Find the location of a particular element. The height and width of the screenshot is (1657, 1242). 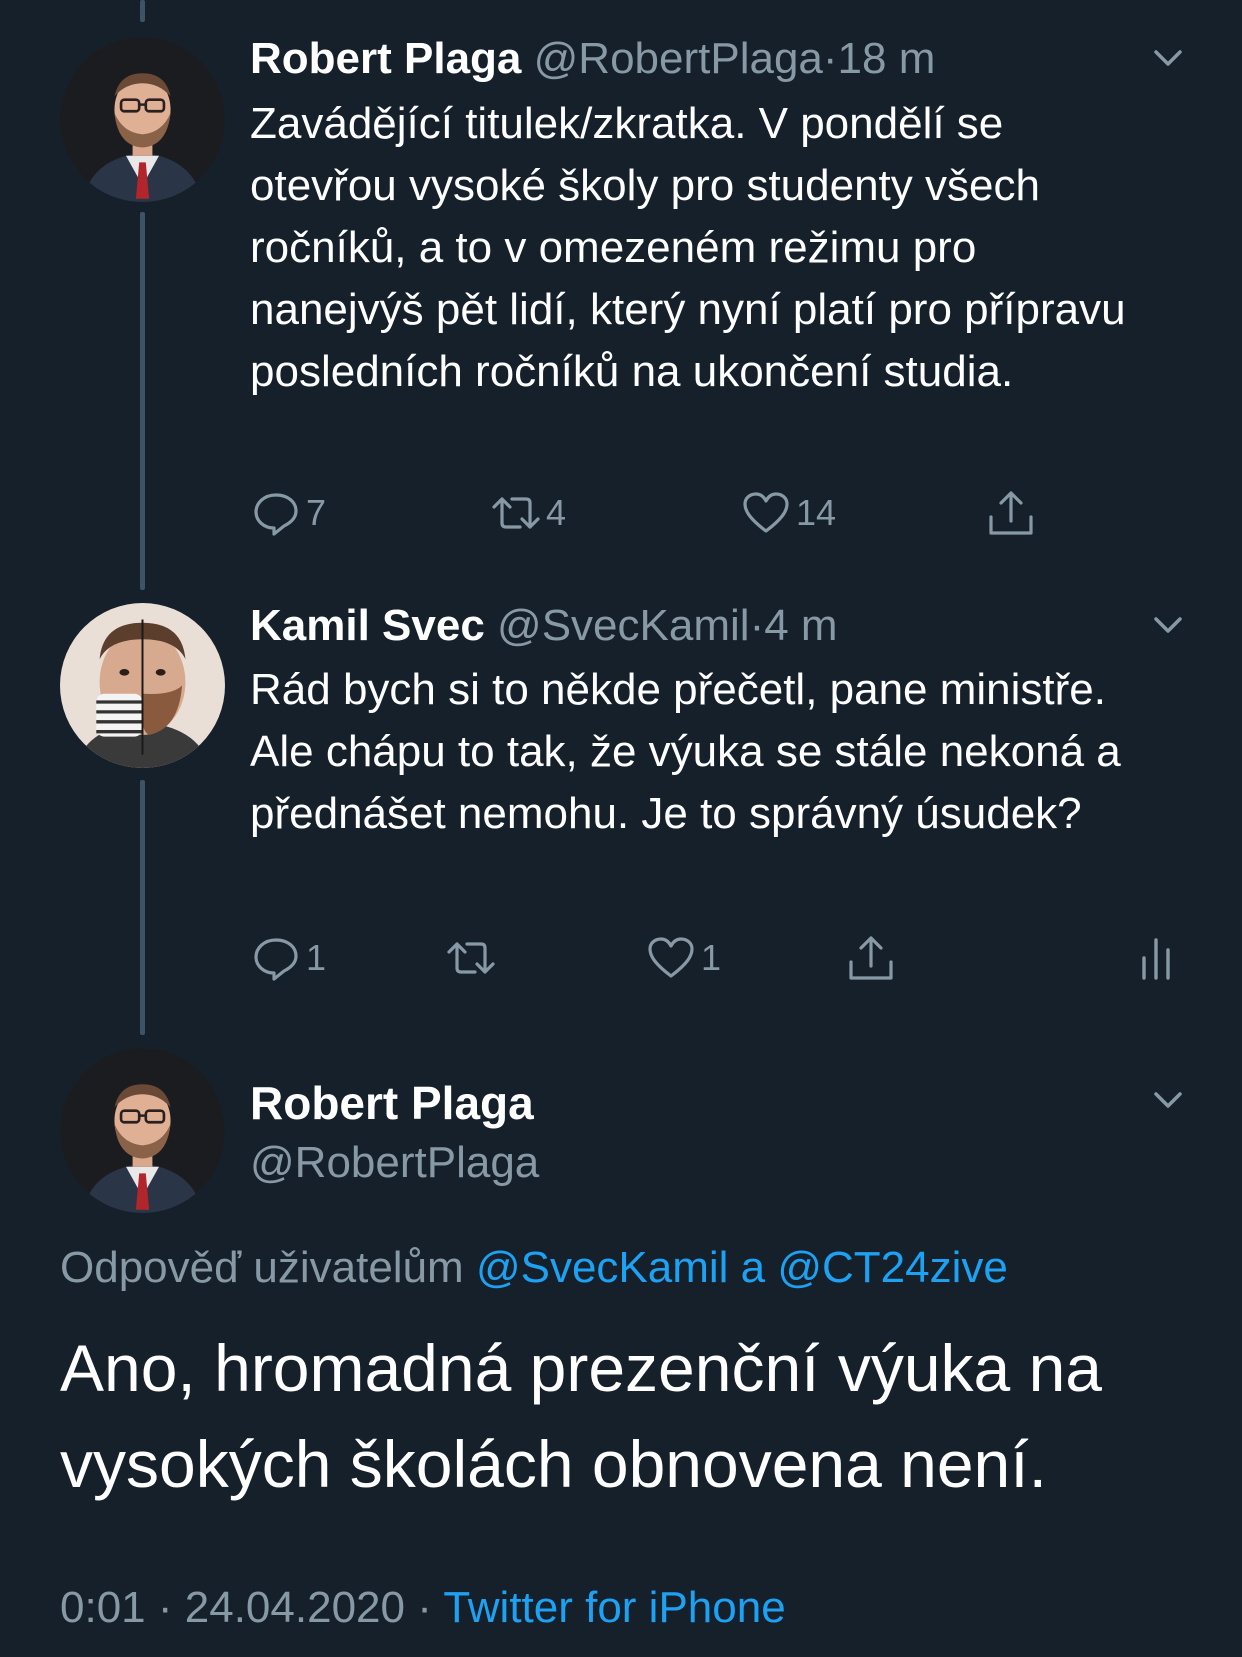

reply-button: 7 is located at coordinates (288, 513).